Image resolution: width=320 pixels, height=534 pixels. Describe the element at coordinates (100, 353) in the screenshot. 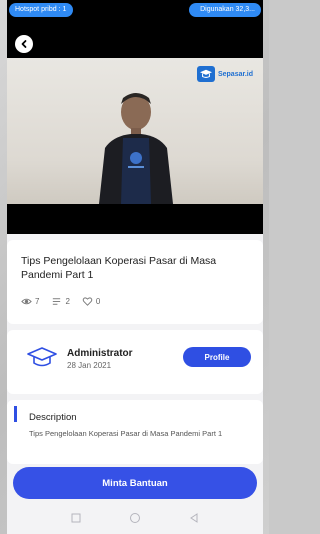

I see `author-name: Administrator` at that location.